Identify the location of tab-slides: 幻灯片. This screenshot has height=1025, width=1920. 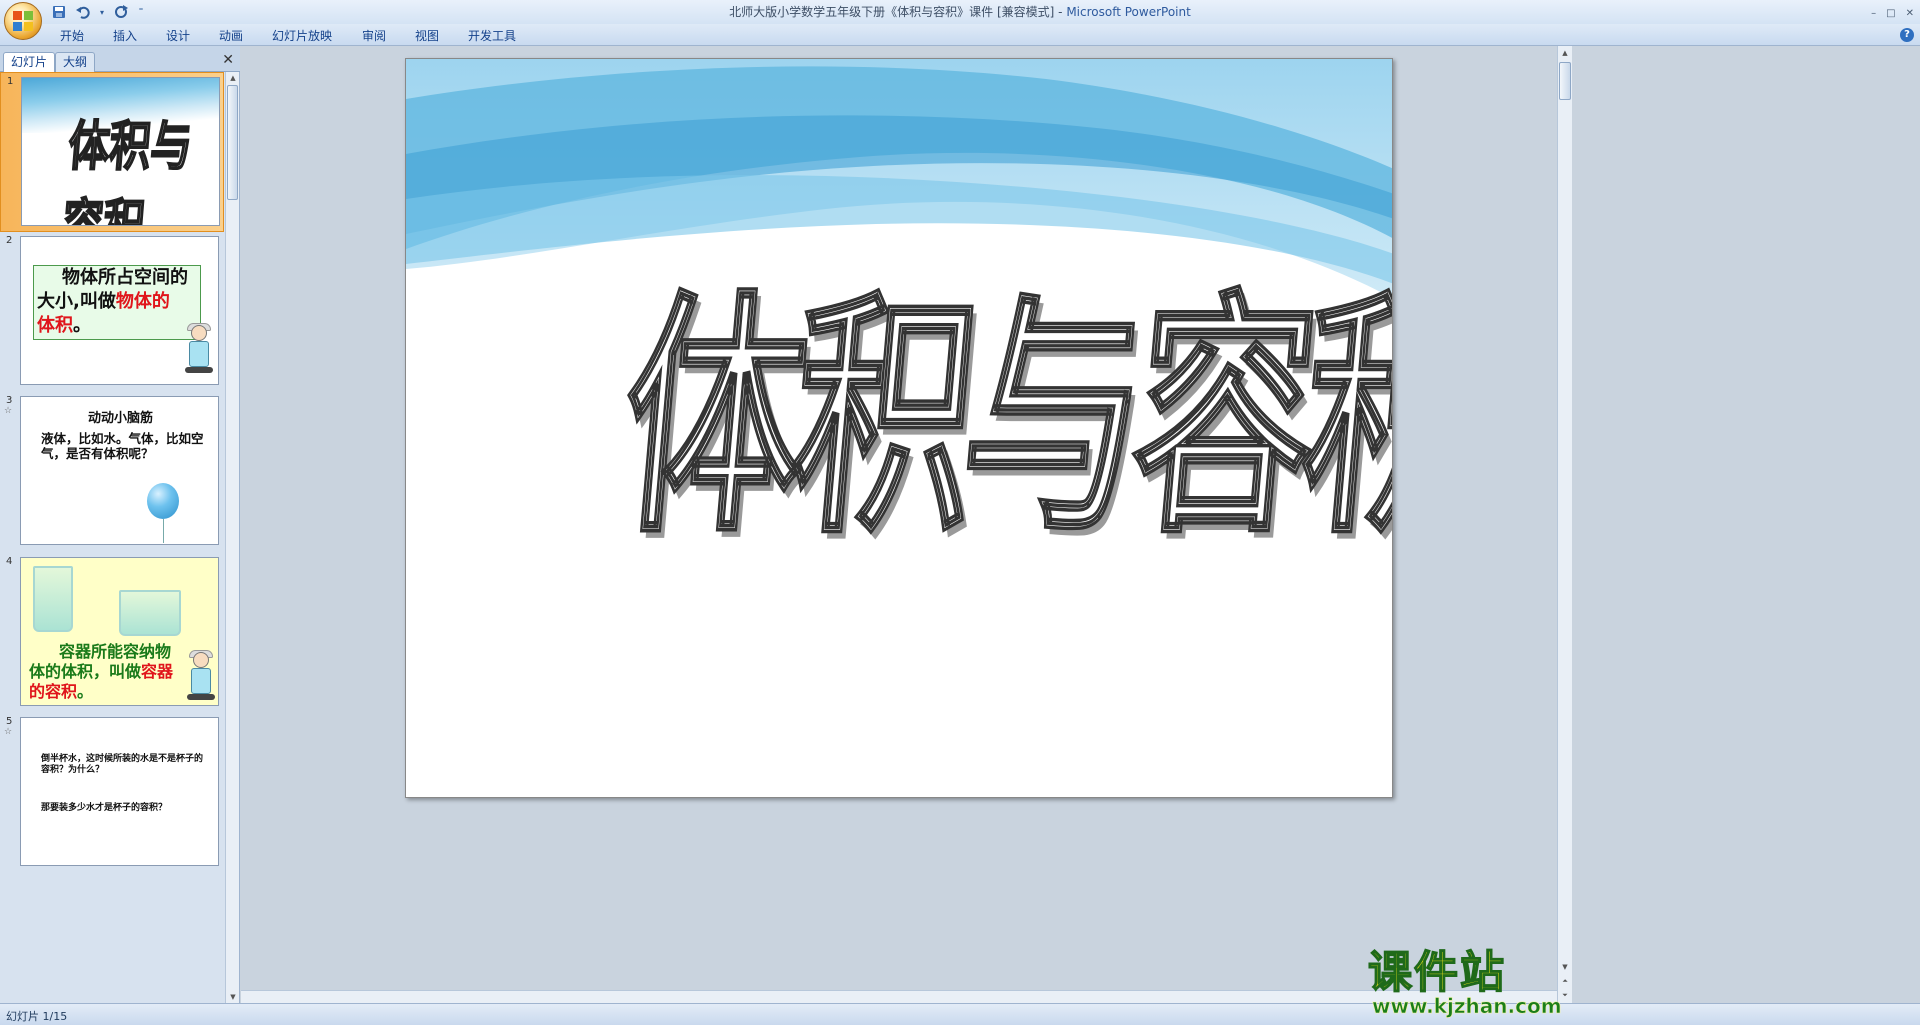
(29, 62).